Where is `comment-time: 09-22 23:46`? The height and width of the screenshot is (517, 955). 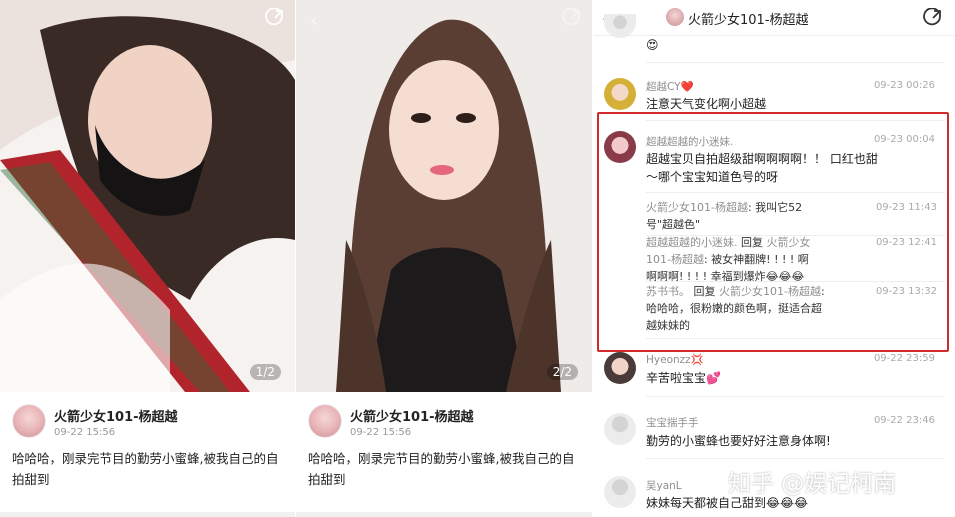 comment-time: 09-22 23:46 is located at coordinates (904, 420).